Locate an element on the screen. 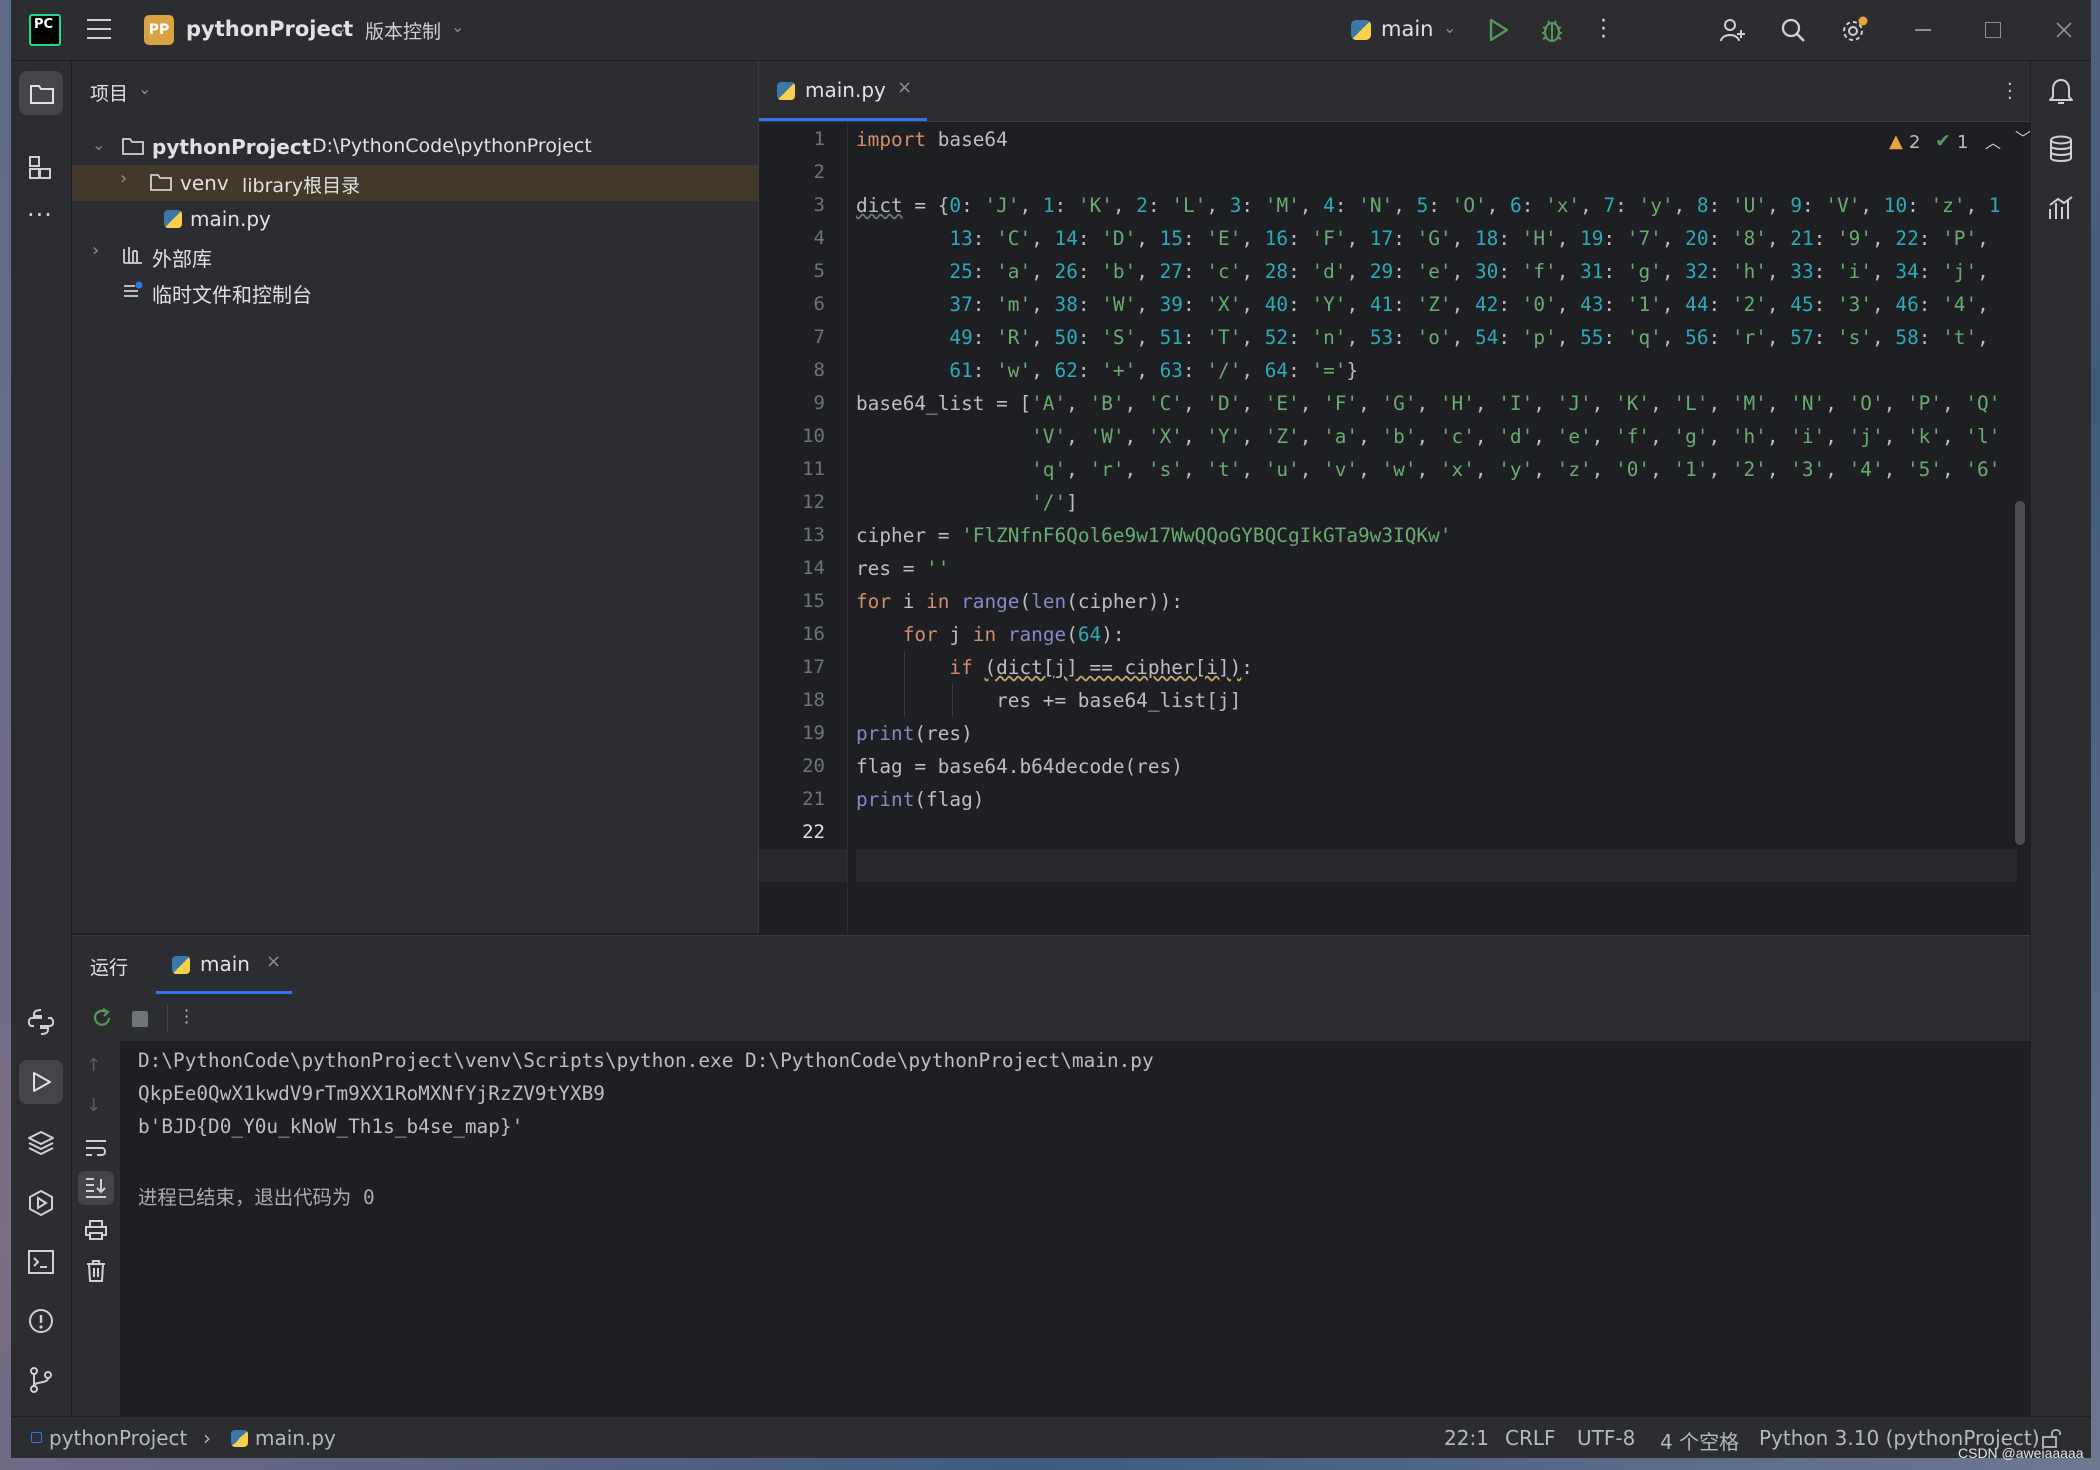 This screenshot has height=1470, width=2100. run-toolbar: · · · is located at coordinates (1051, 1017).